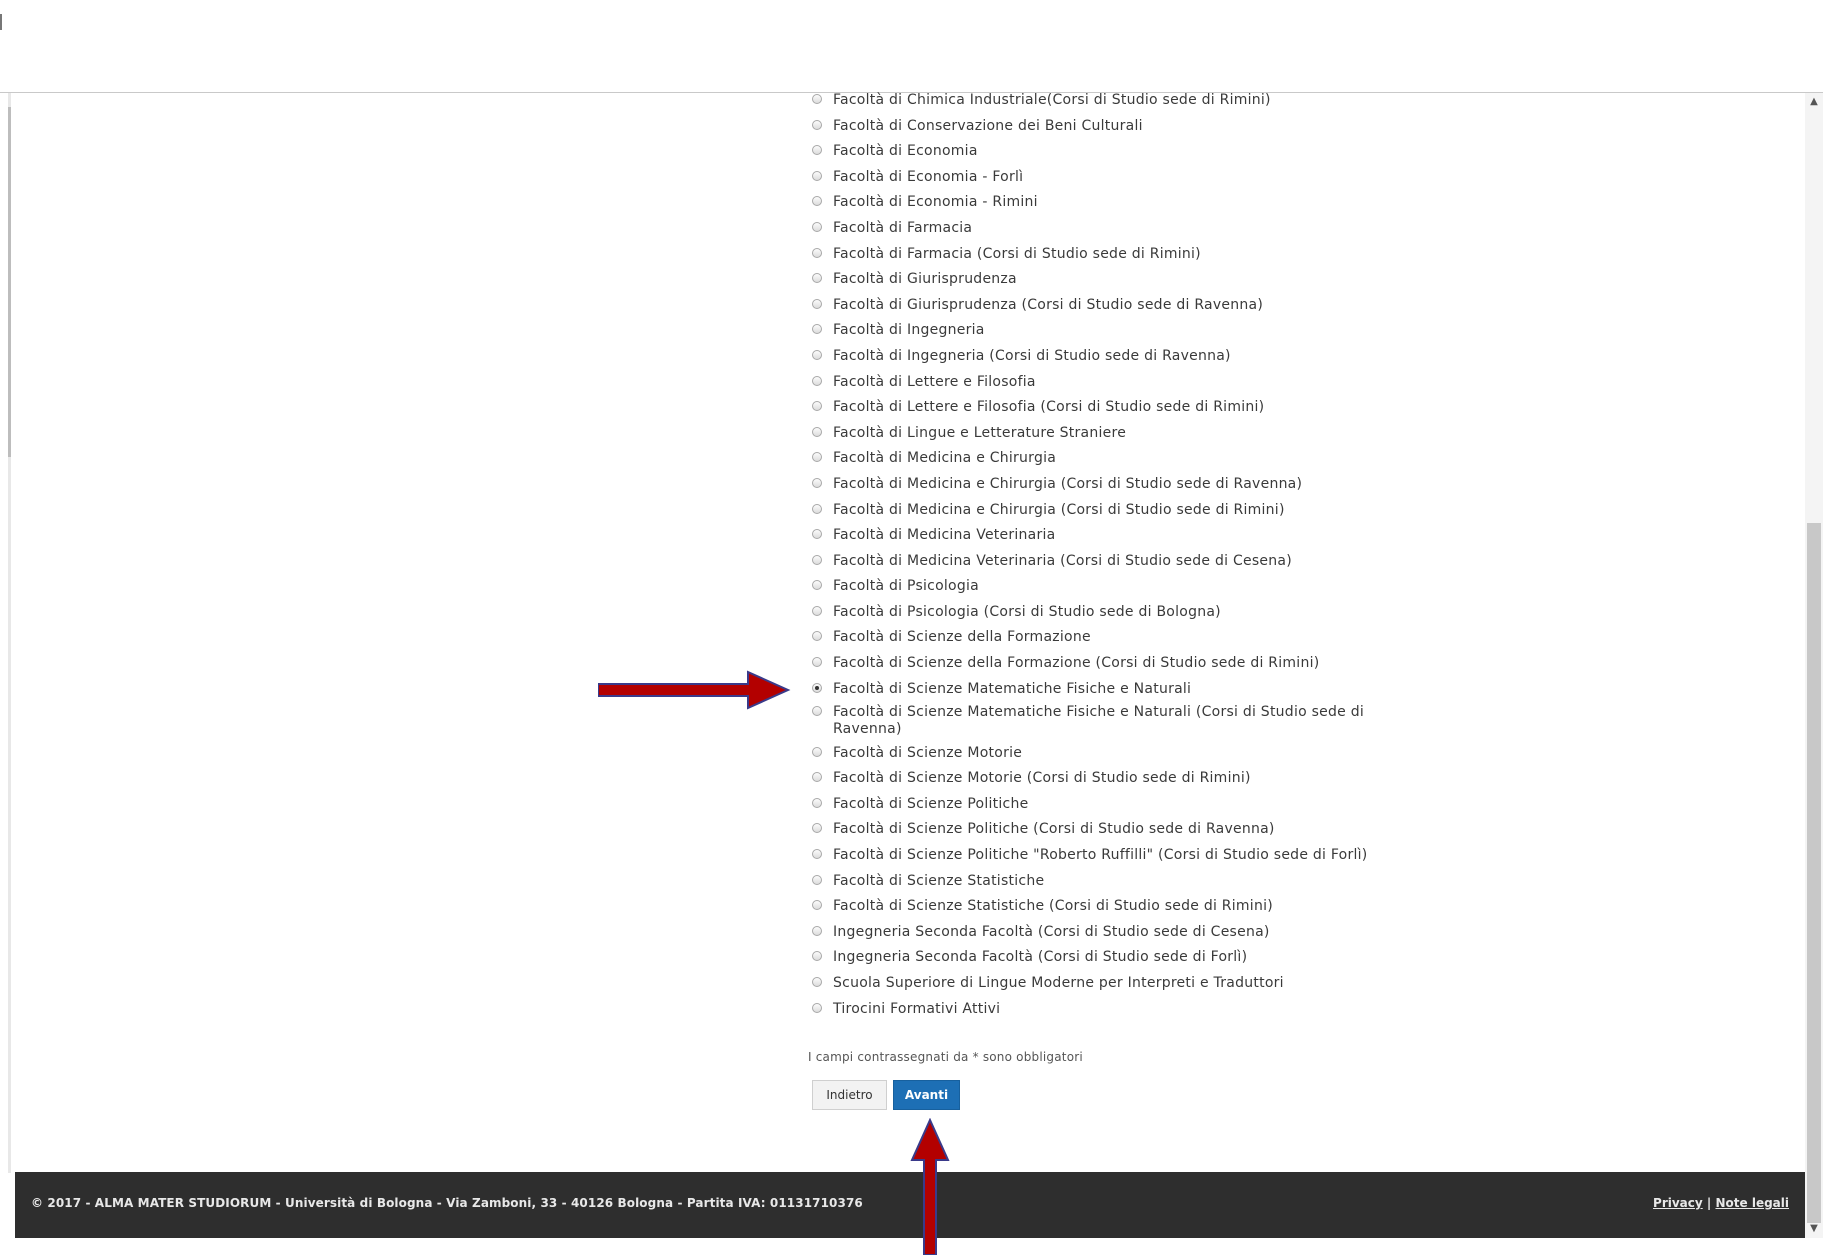 This screenshot has height=1255, width=1823. I want to click on page-scrollbar: ▲ ▼, so click(1814, 665).